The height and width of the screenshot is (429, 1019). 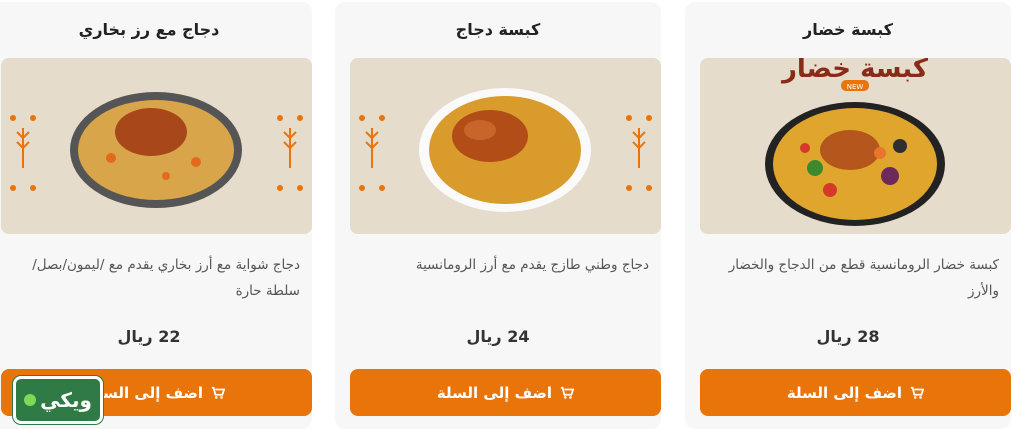 I want to click on product-title: كبسة خضار, so click(x=848, y=29).